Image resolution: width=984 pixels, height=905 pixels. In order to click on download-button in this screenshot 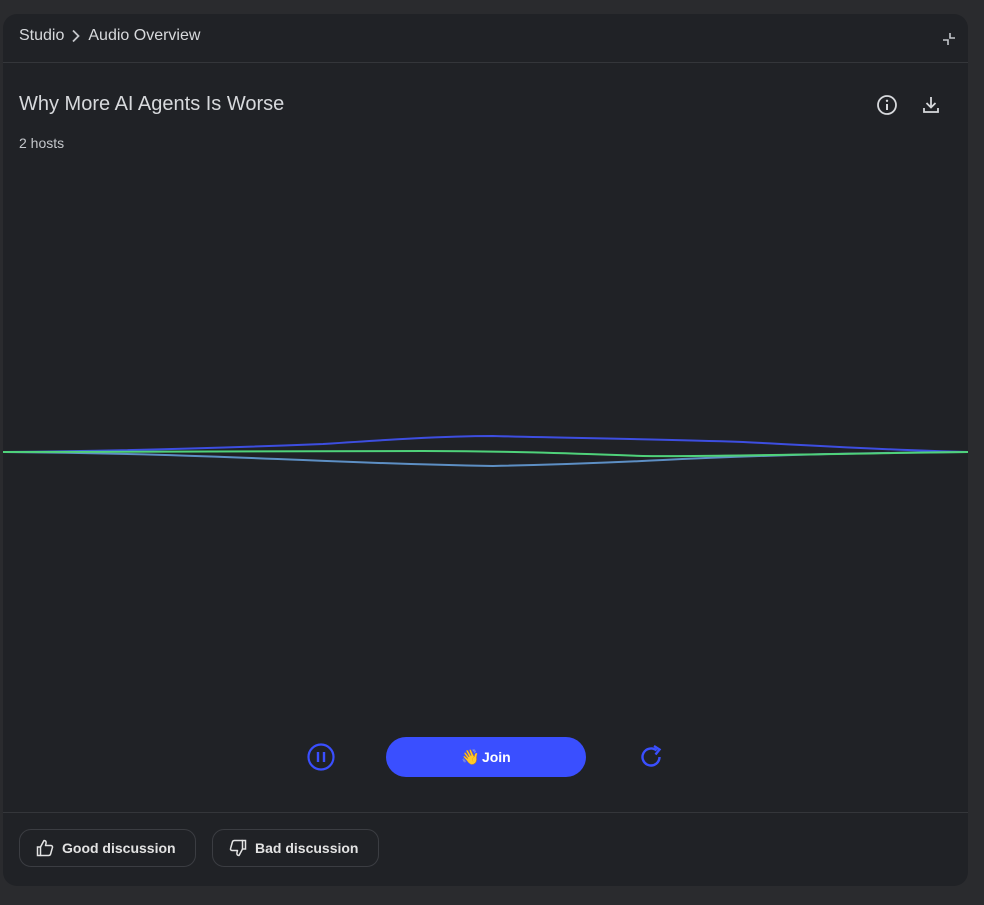, I will do `click(931, 105)`.